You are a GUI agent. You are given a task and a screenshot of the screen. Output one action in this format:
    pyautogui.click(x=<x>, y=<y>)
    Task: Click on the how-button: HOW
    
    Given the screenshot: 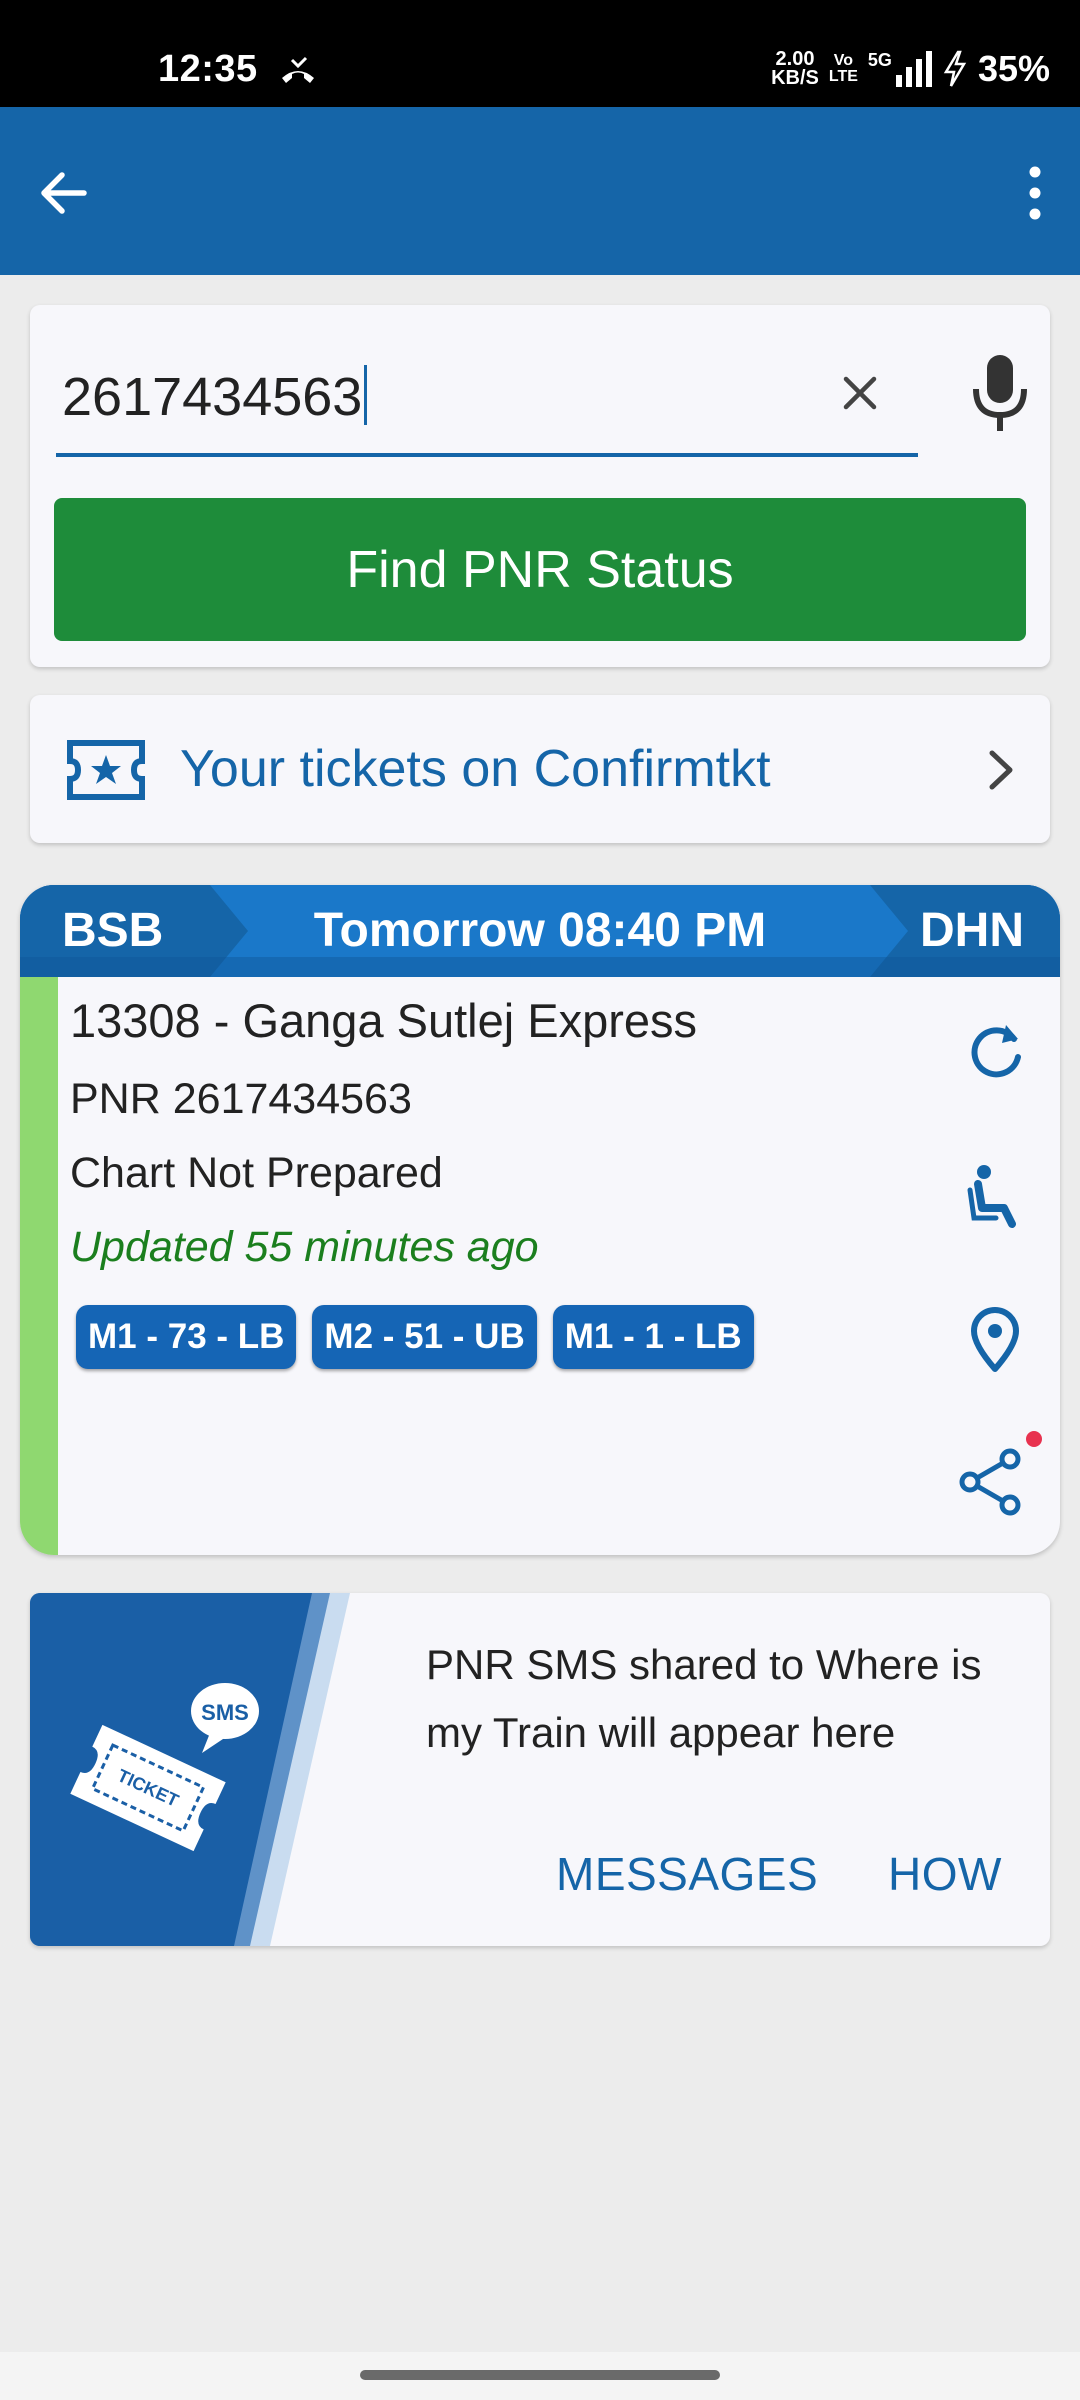 What is the action you would take?
    pyautogui.click(x=945, y=1874)
    